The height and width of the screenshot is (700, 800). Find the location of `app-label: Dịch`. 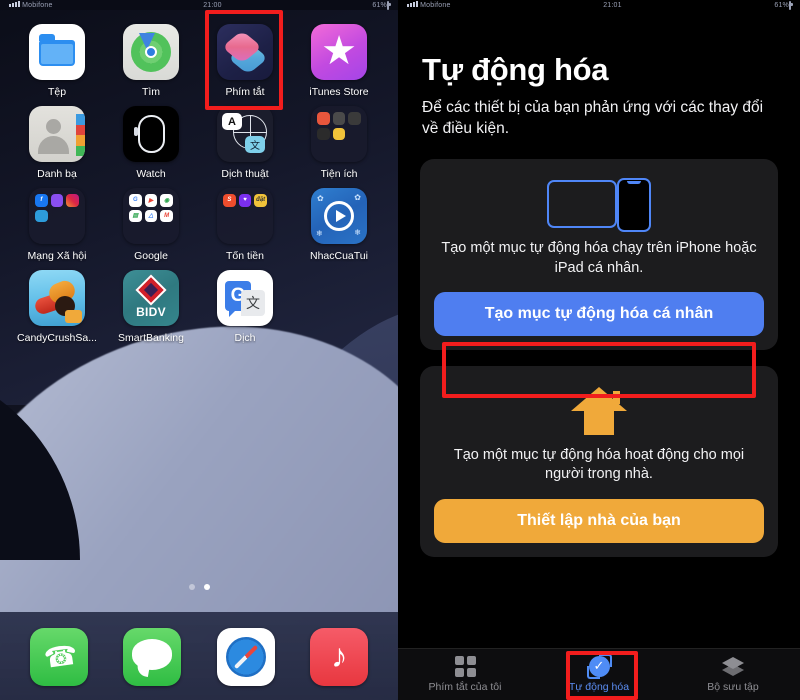

app-label: Dịch is located at coordinates (245, 338).